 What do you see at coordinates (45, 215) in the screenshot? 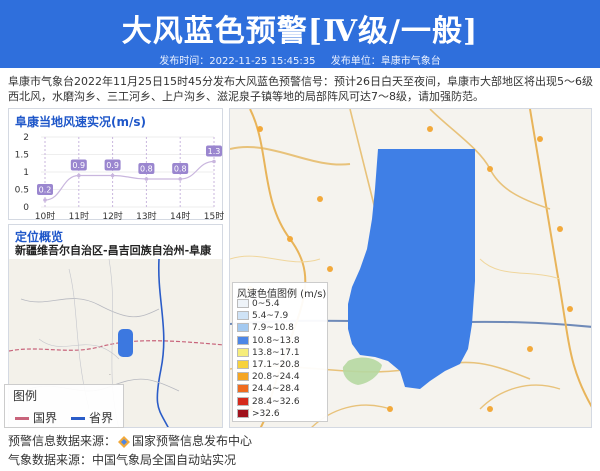
I see `x-tick-label: 10时` at bounding box center [45, 215].